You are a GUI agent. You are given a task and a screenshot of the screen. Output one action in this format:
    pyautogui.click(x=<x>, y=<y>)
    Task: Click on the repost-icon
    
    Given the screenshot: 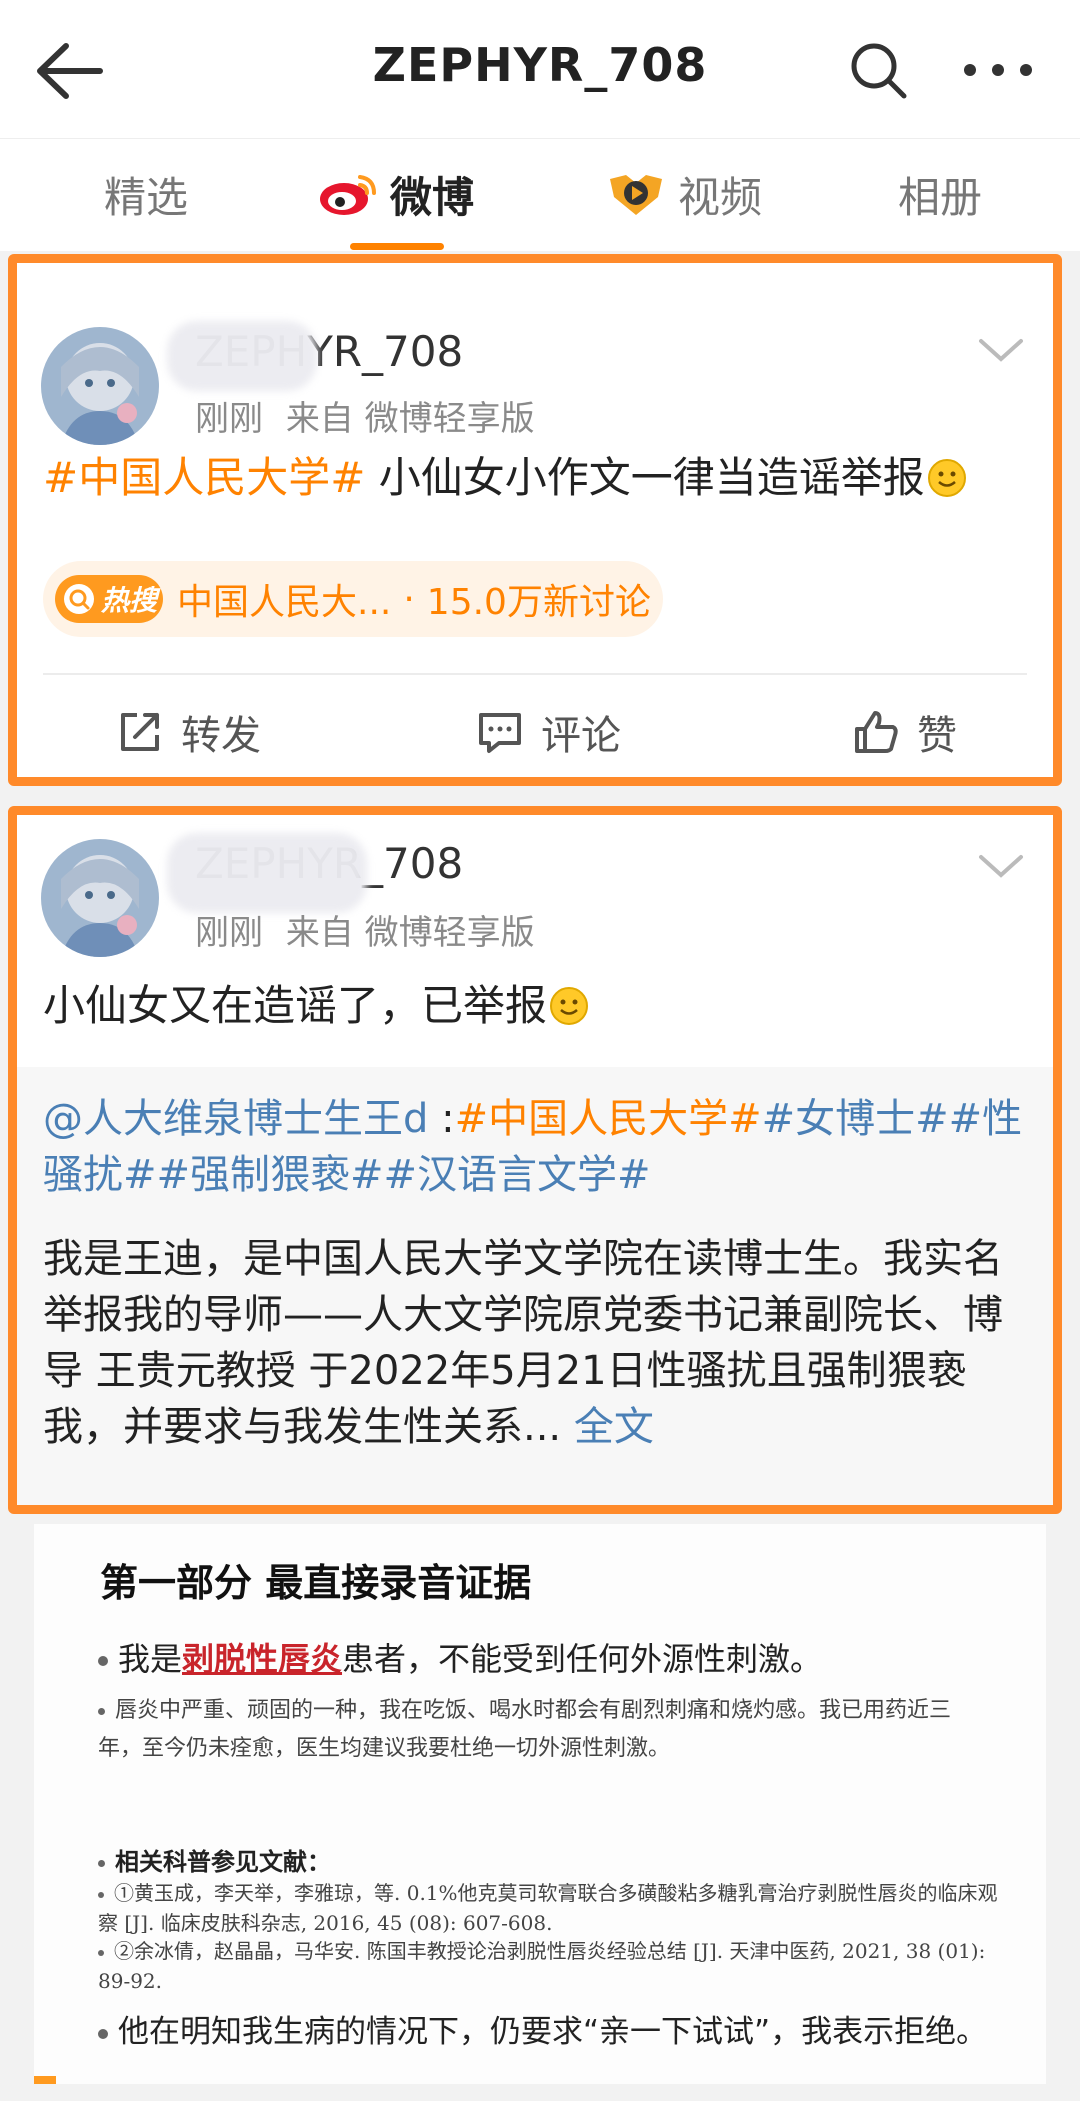 What is the action you would take?
    pyautogui.click(x=140, y=732)
    